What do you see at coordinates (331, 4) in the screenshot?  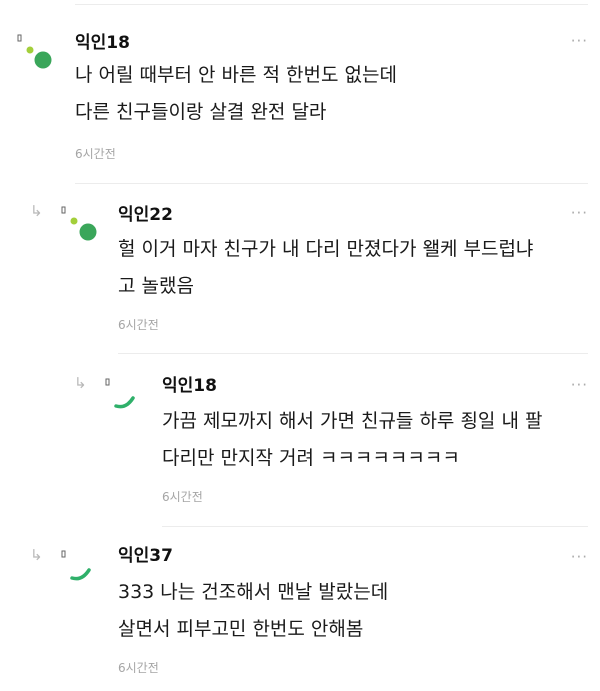 I see `top-divider` at bounding box center [331, 4].